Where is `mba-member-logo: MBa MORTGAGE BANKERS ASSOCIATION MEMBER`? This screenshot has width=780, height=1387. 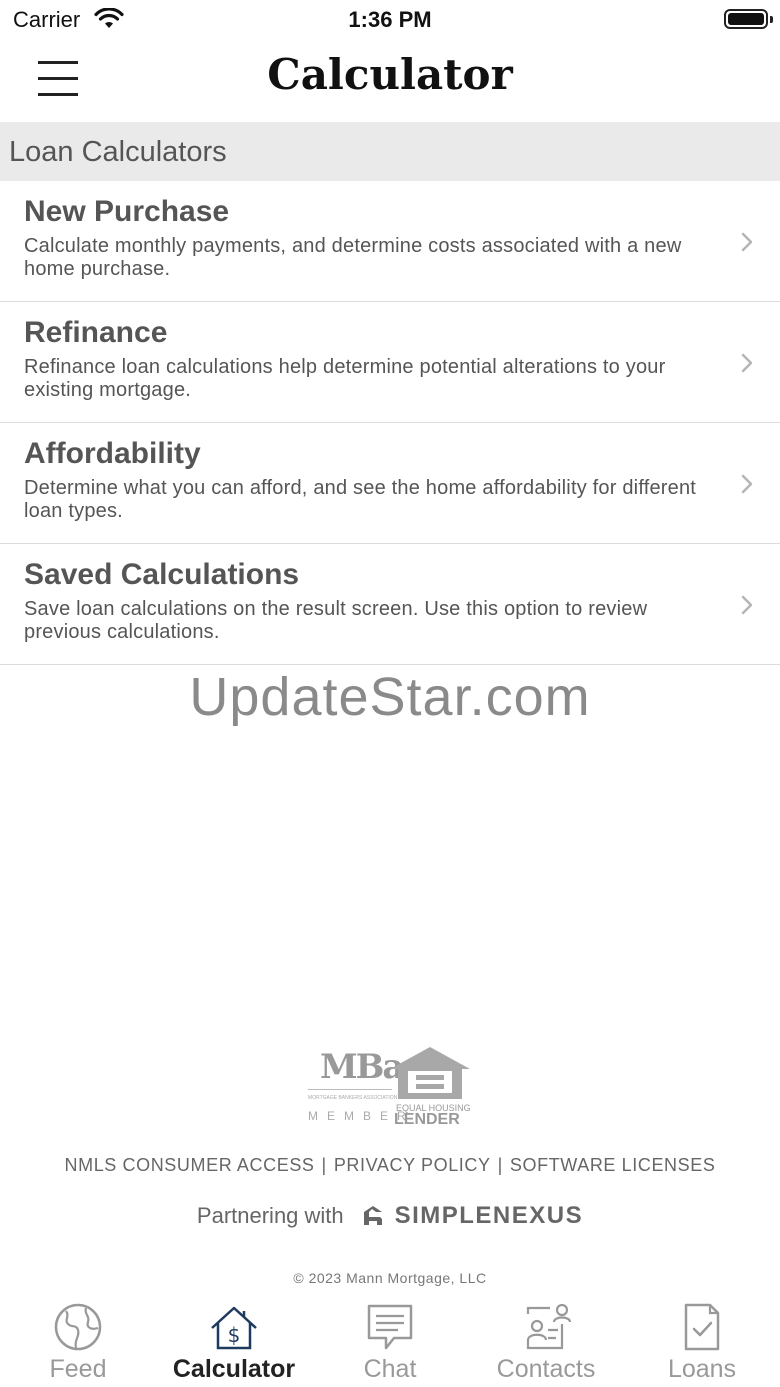
mba-member-logo: MBa MORTGAGE BANKERS ASSOCIATION MEMBER is located at coordinates (356, 1086).